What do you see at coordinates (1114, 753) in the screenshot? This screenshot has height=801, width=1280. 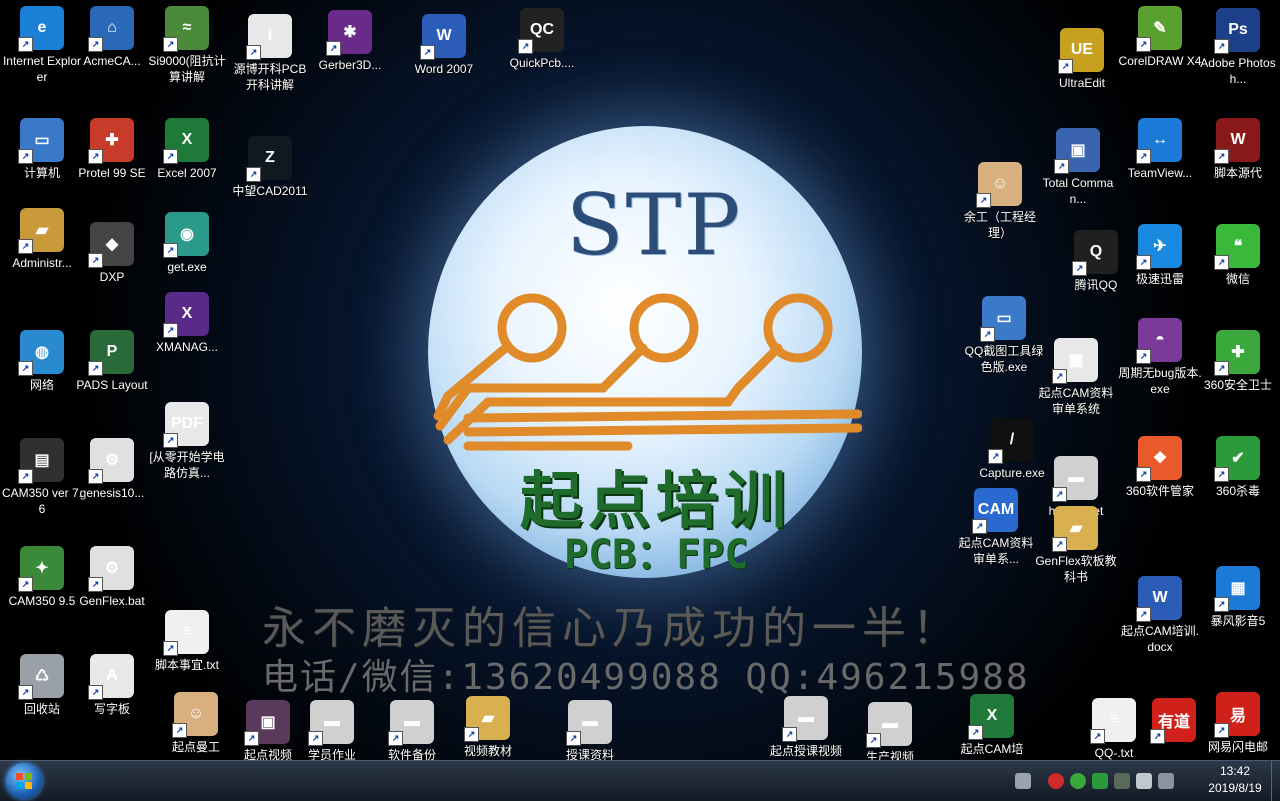 I see `desktop-icon-label: QQ-.txt` at bounding box center [1114, 753].